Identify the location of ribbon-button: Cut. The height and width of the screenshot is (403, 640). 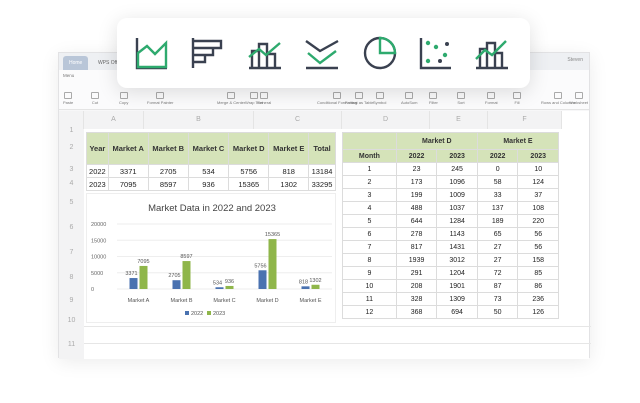
(95, 98).